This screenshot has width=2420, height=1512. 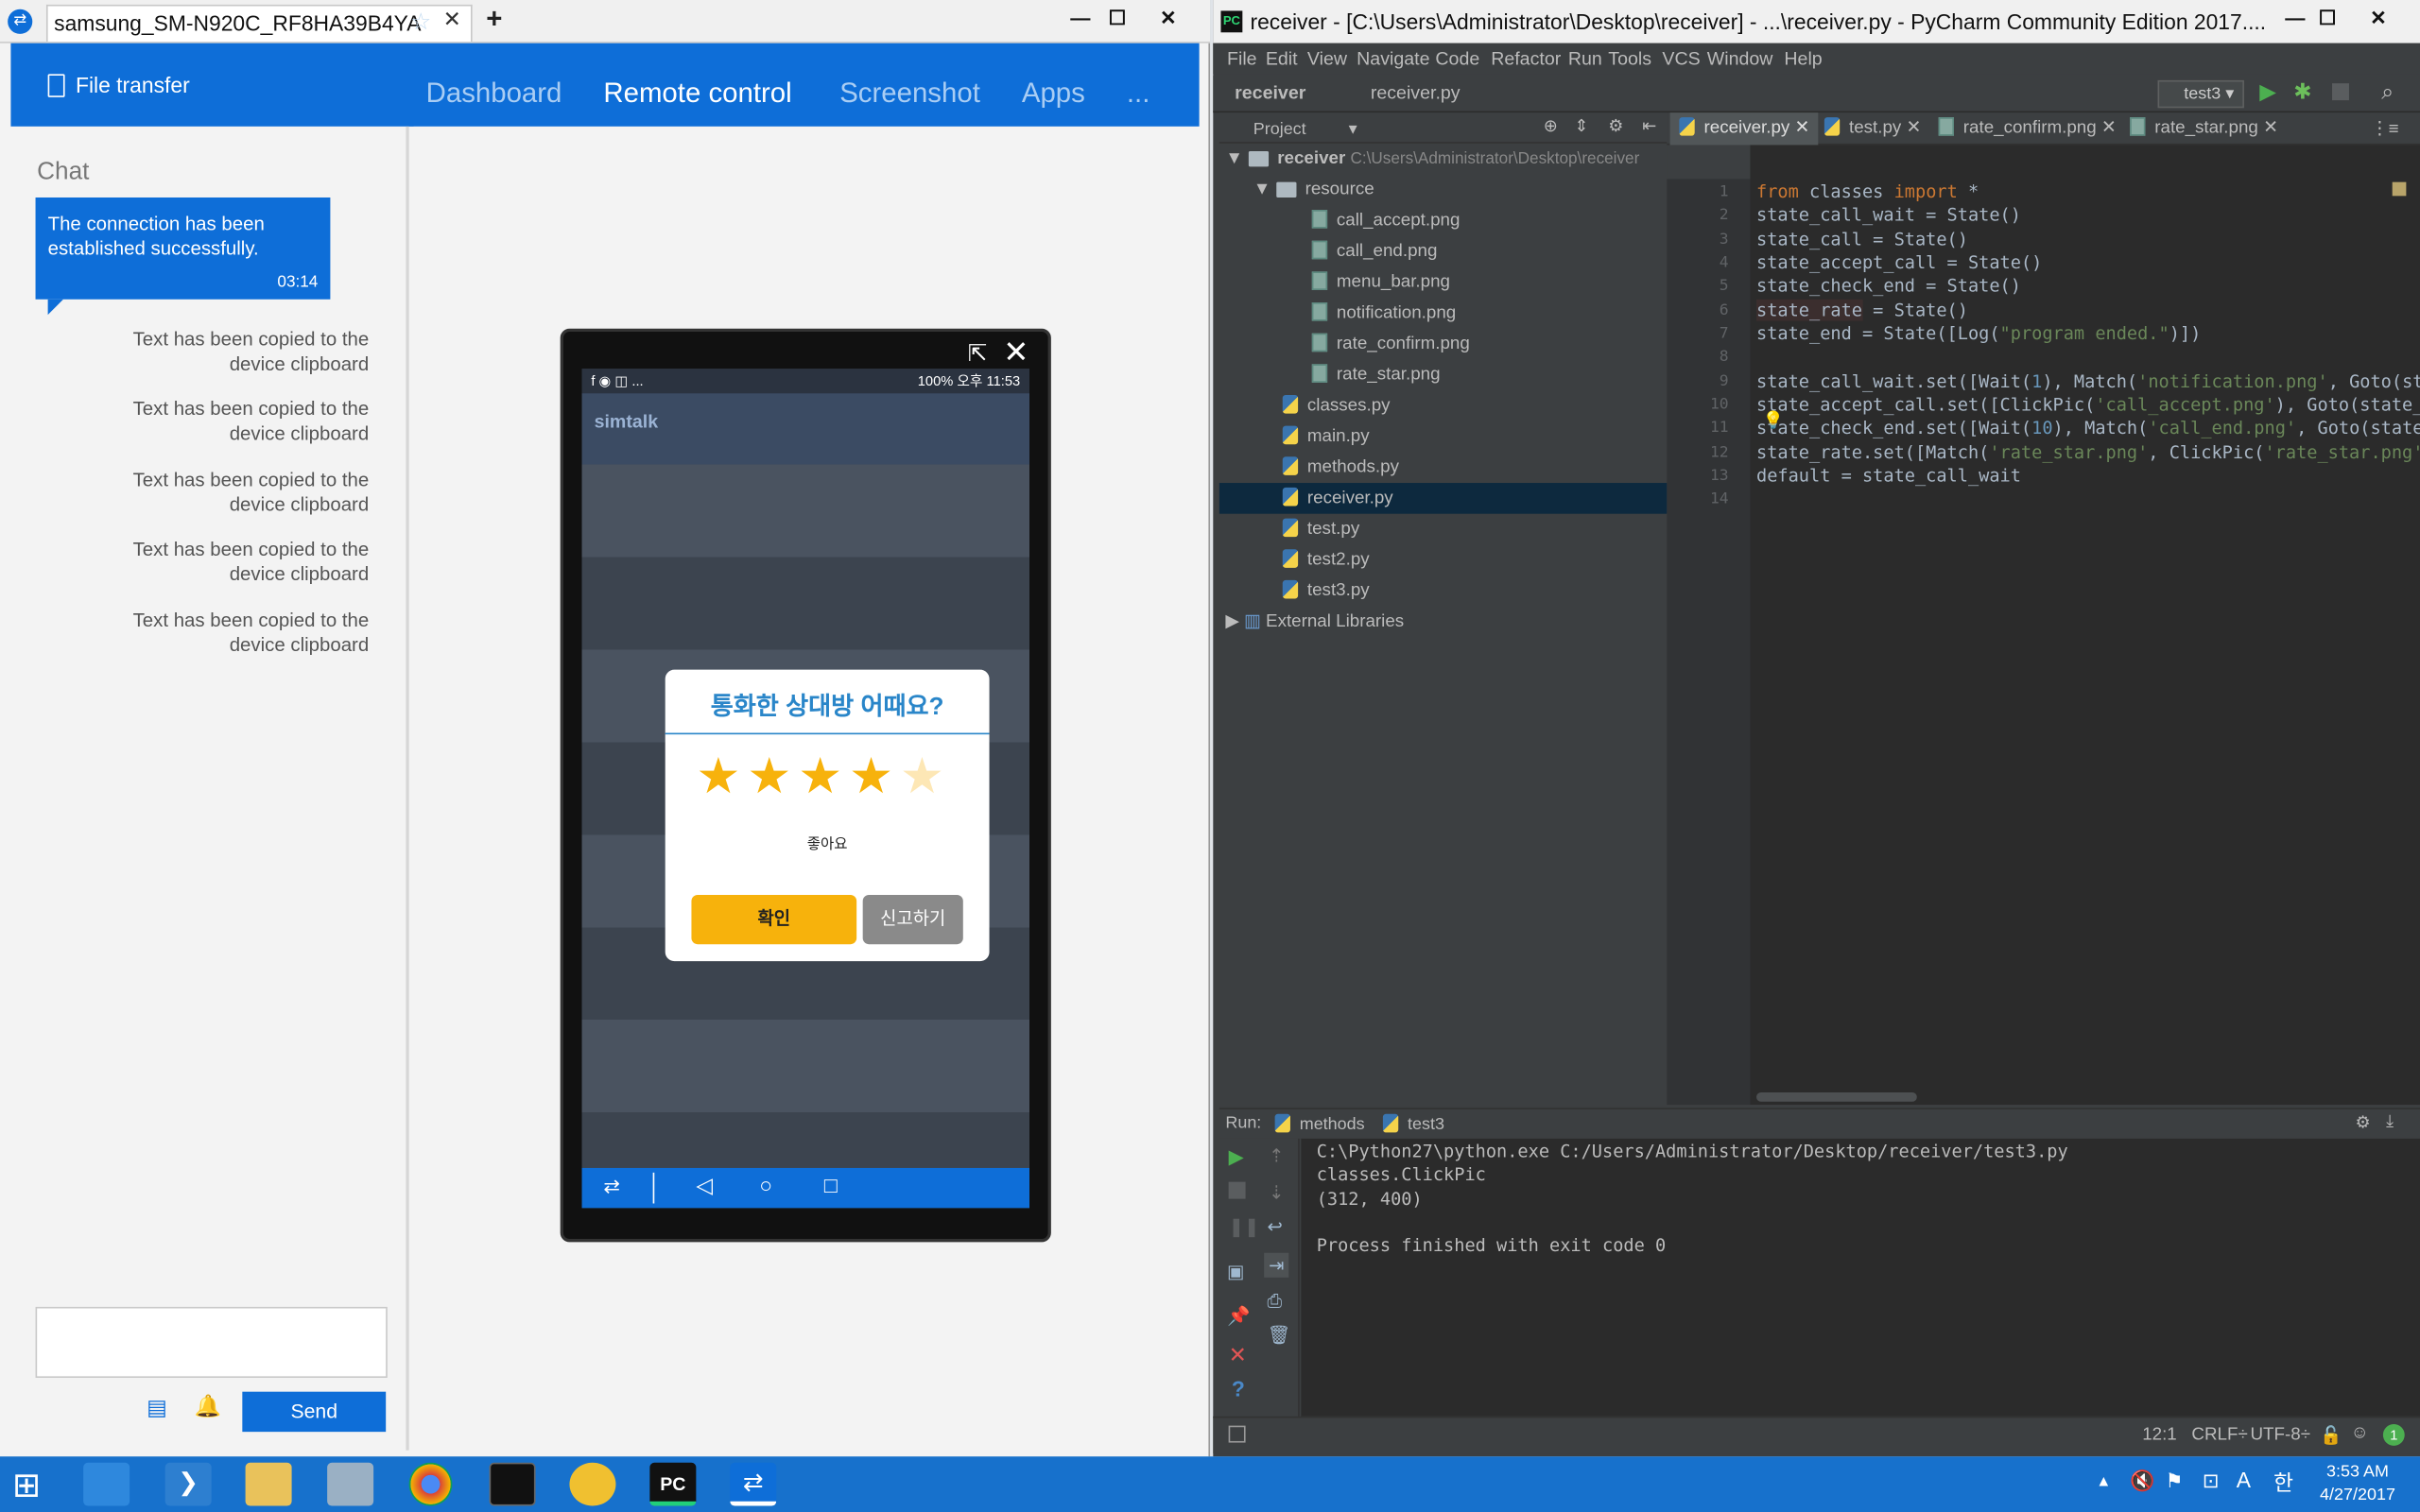 I want to click on menu-file: File, so click(x=1242, y=59).